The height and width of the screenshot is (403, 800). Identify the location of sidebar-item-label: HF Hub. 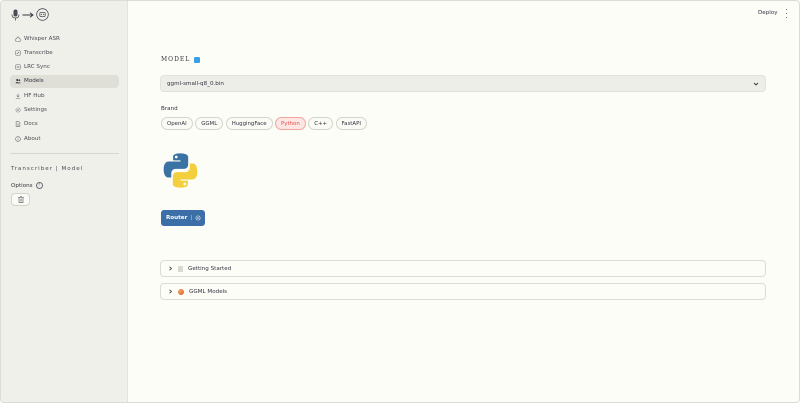
(34, 95).